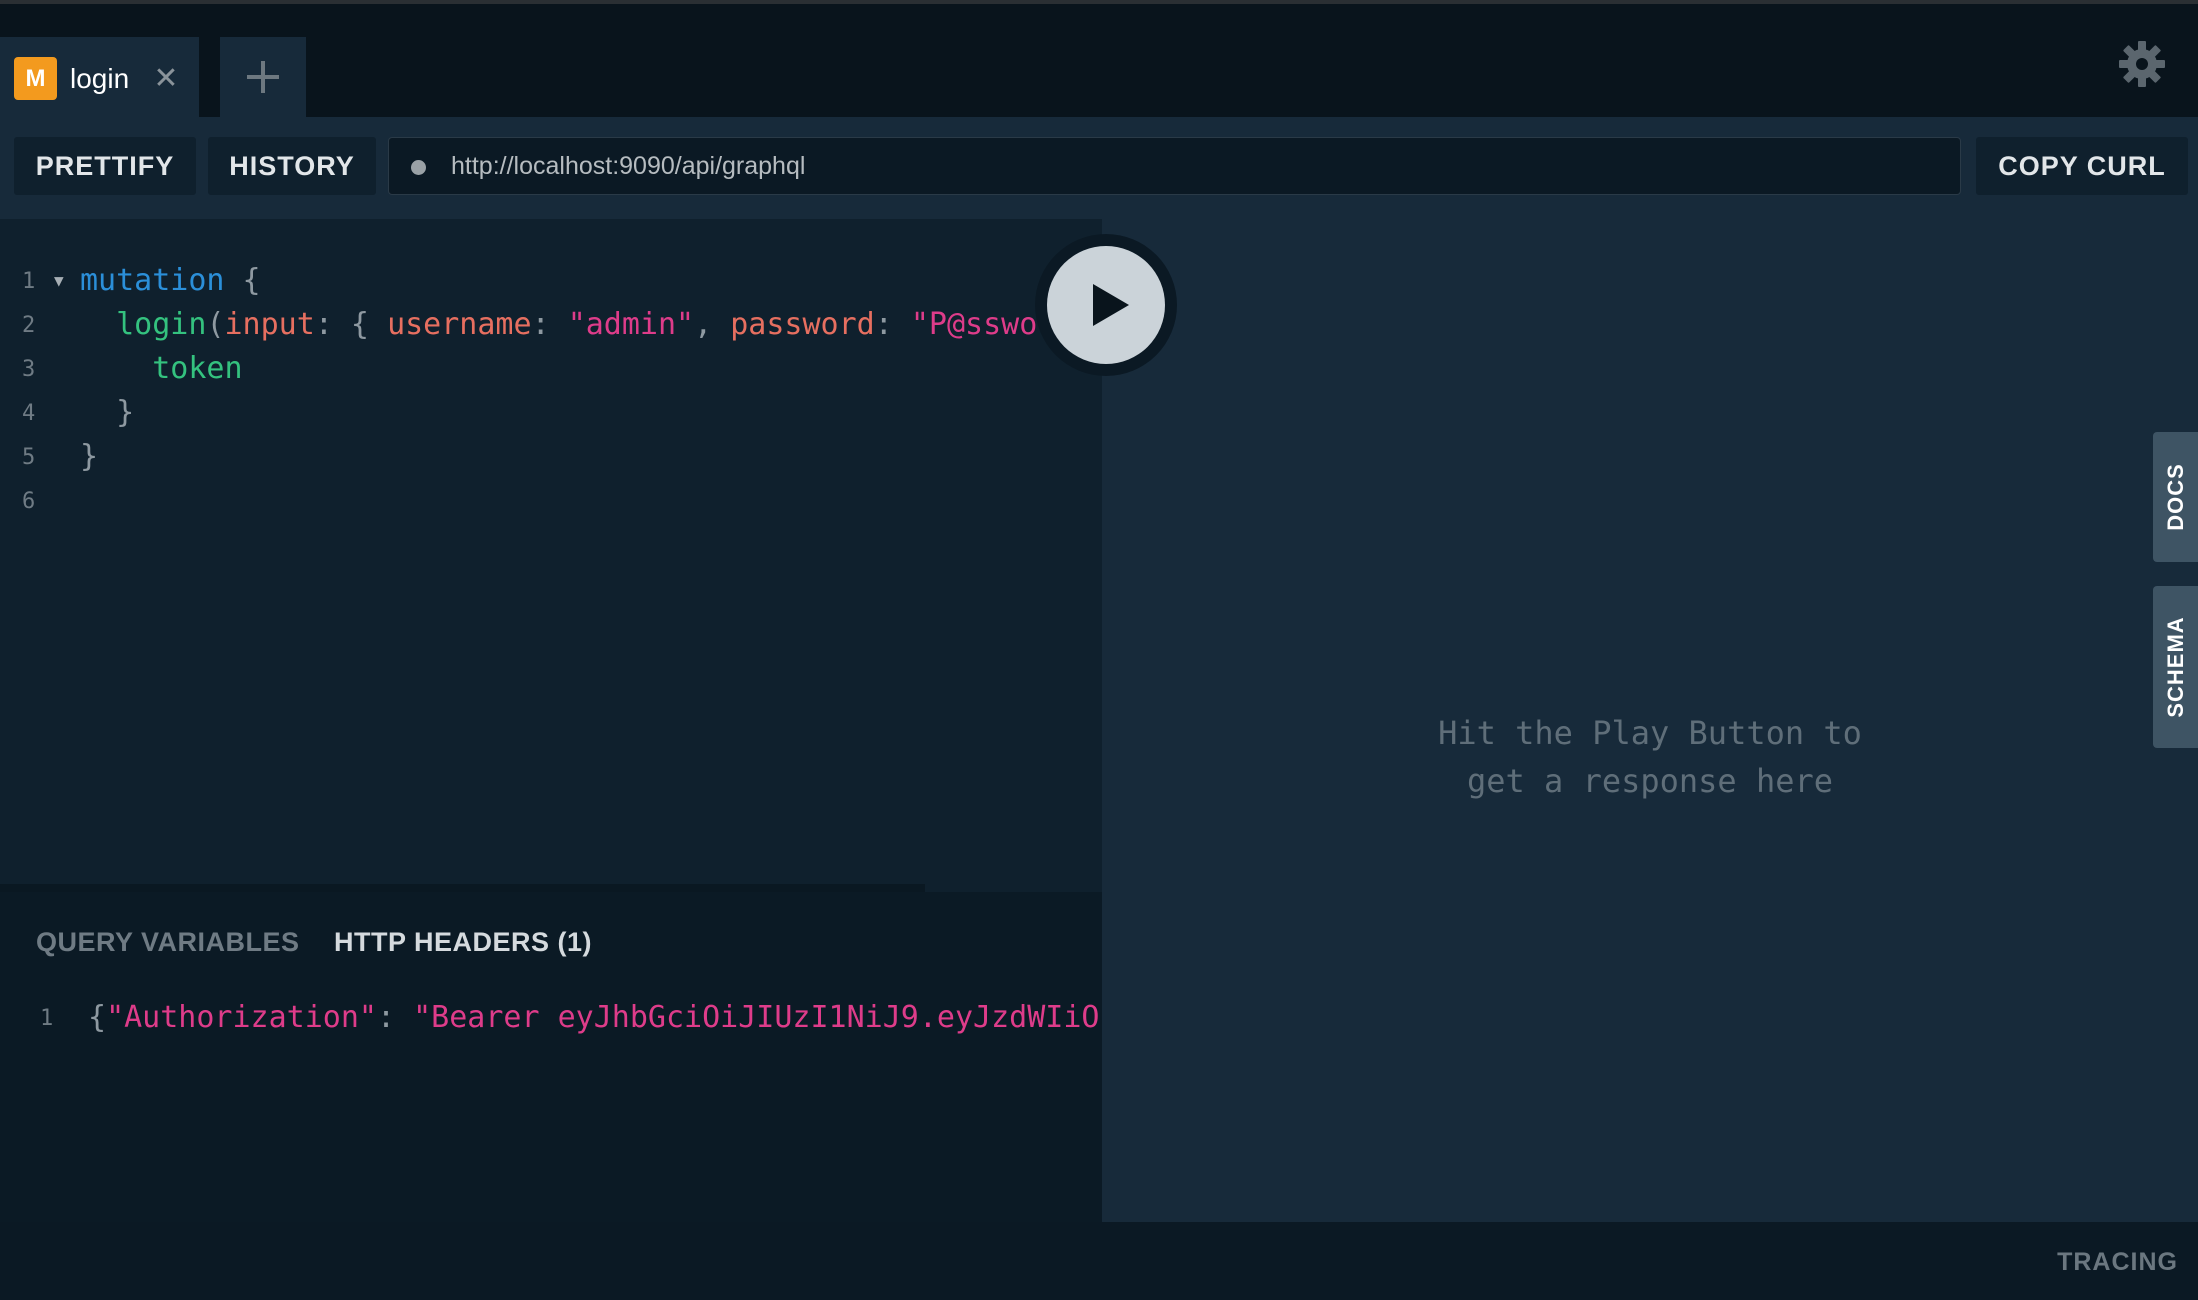 This screenshot has width=2198, height=1300. Describe the element at coordinates (292, 166) in the screenshot. I see `history-button: HISTORY` at that location.